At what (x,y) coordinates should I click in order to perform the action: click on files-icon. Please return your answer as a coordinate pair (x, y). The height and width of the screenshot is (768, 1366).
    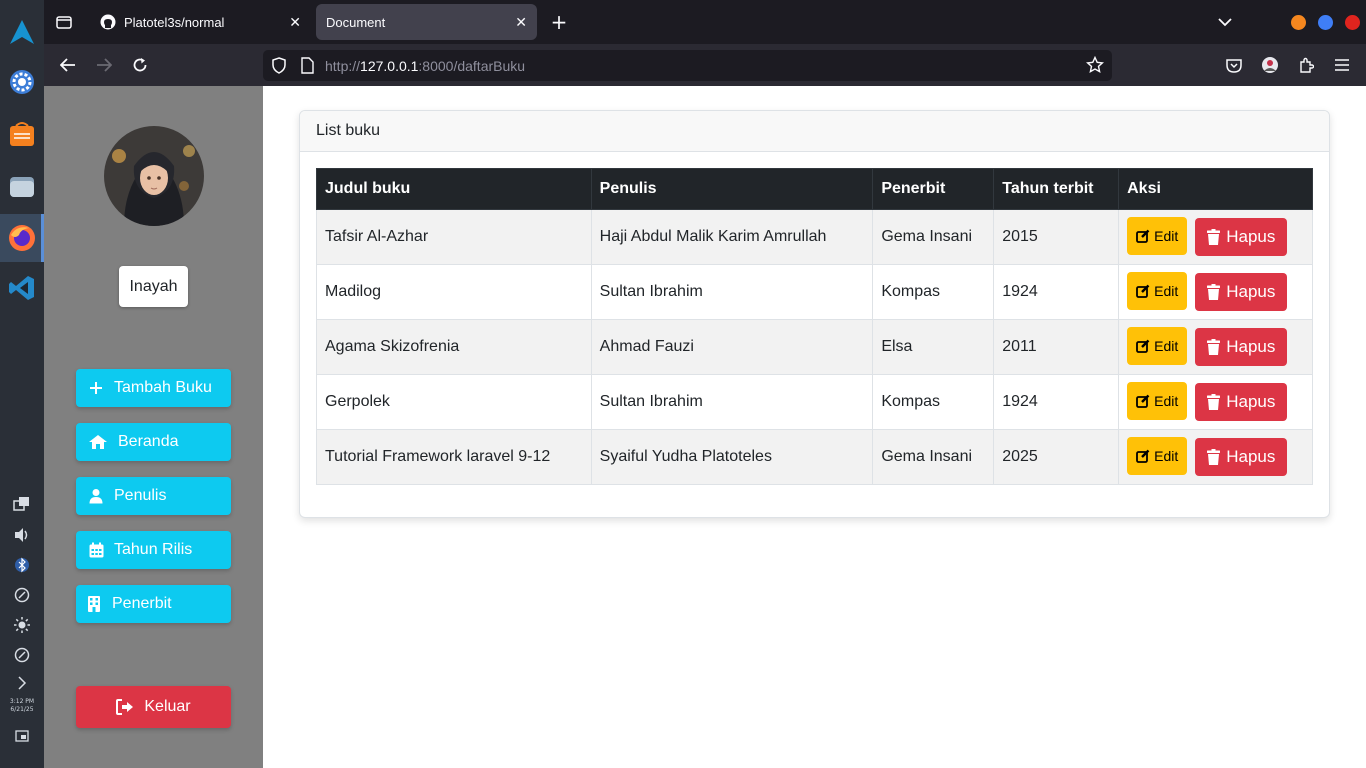
    Looking at the image, I should click on (22, 186).